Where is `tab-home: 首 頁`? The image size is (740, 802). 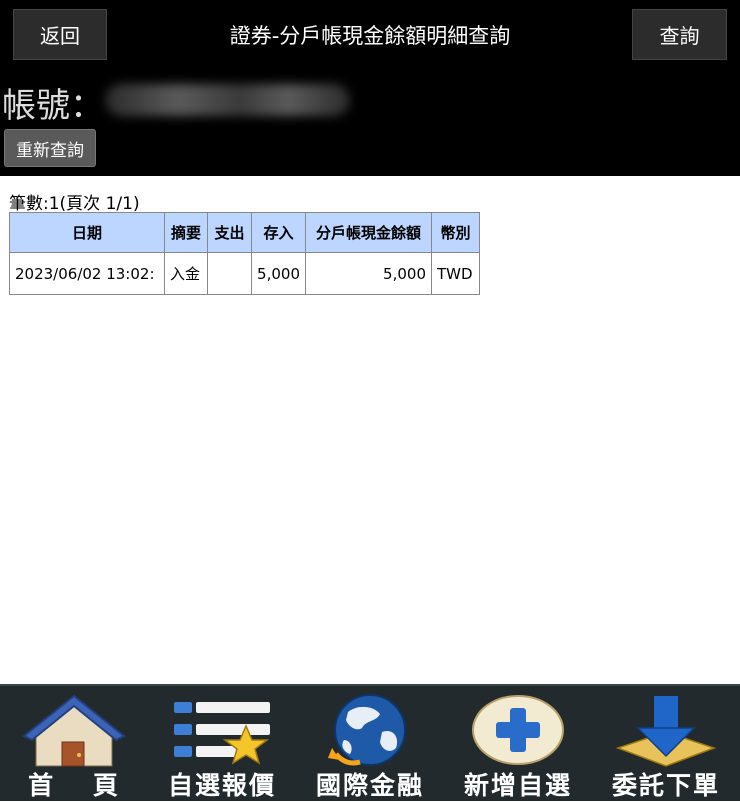
tab-home: 首 頁 is located at coordinates (74, 743).